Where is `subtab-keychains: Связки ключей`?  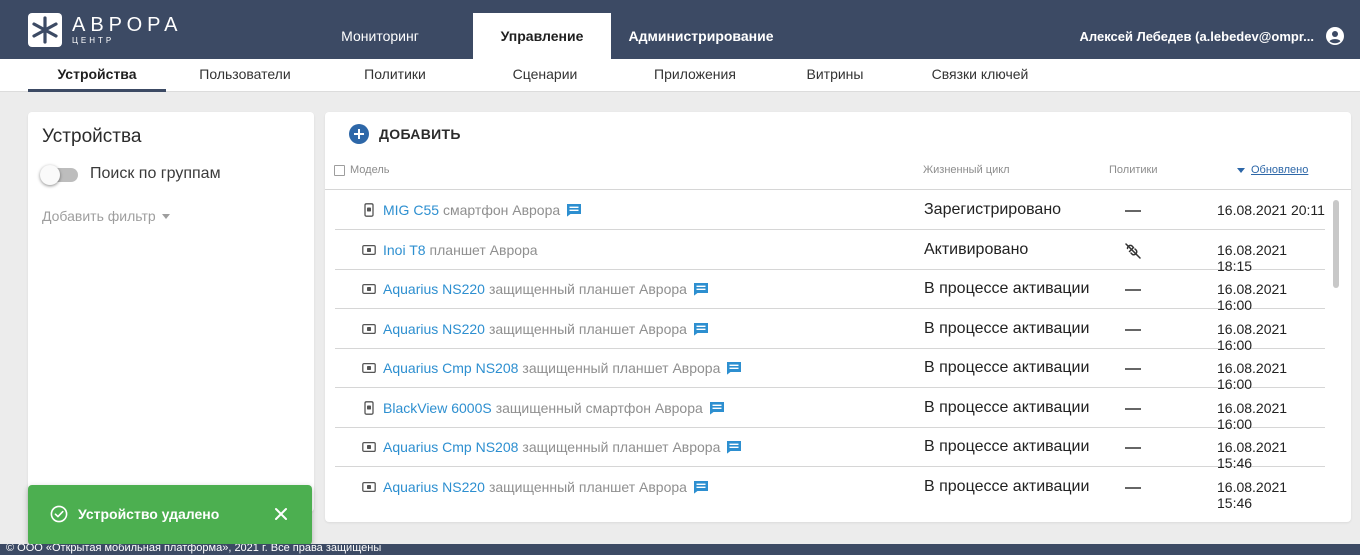
subtab-keychains: Связки ключей is located at coordinates (980, 75).